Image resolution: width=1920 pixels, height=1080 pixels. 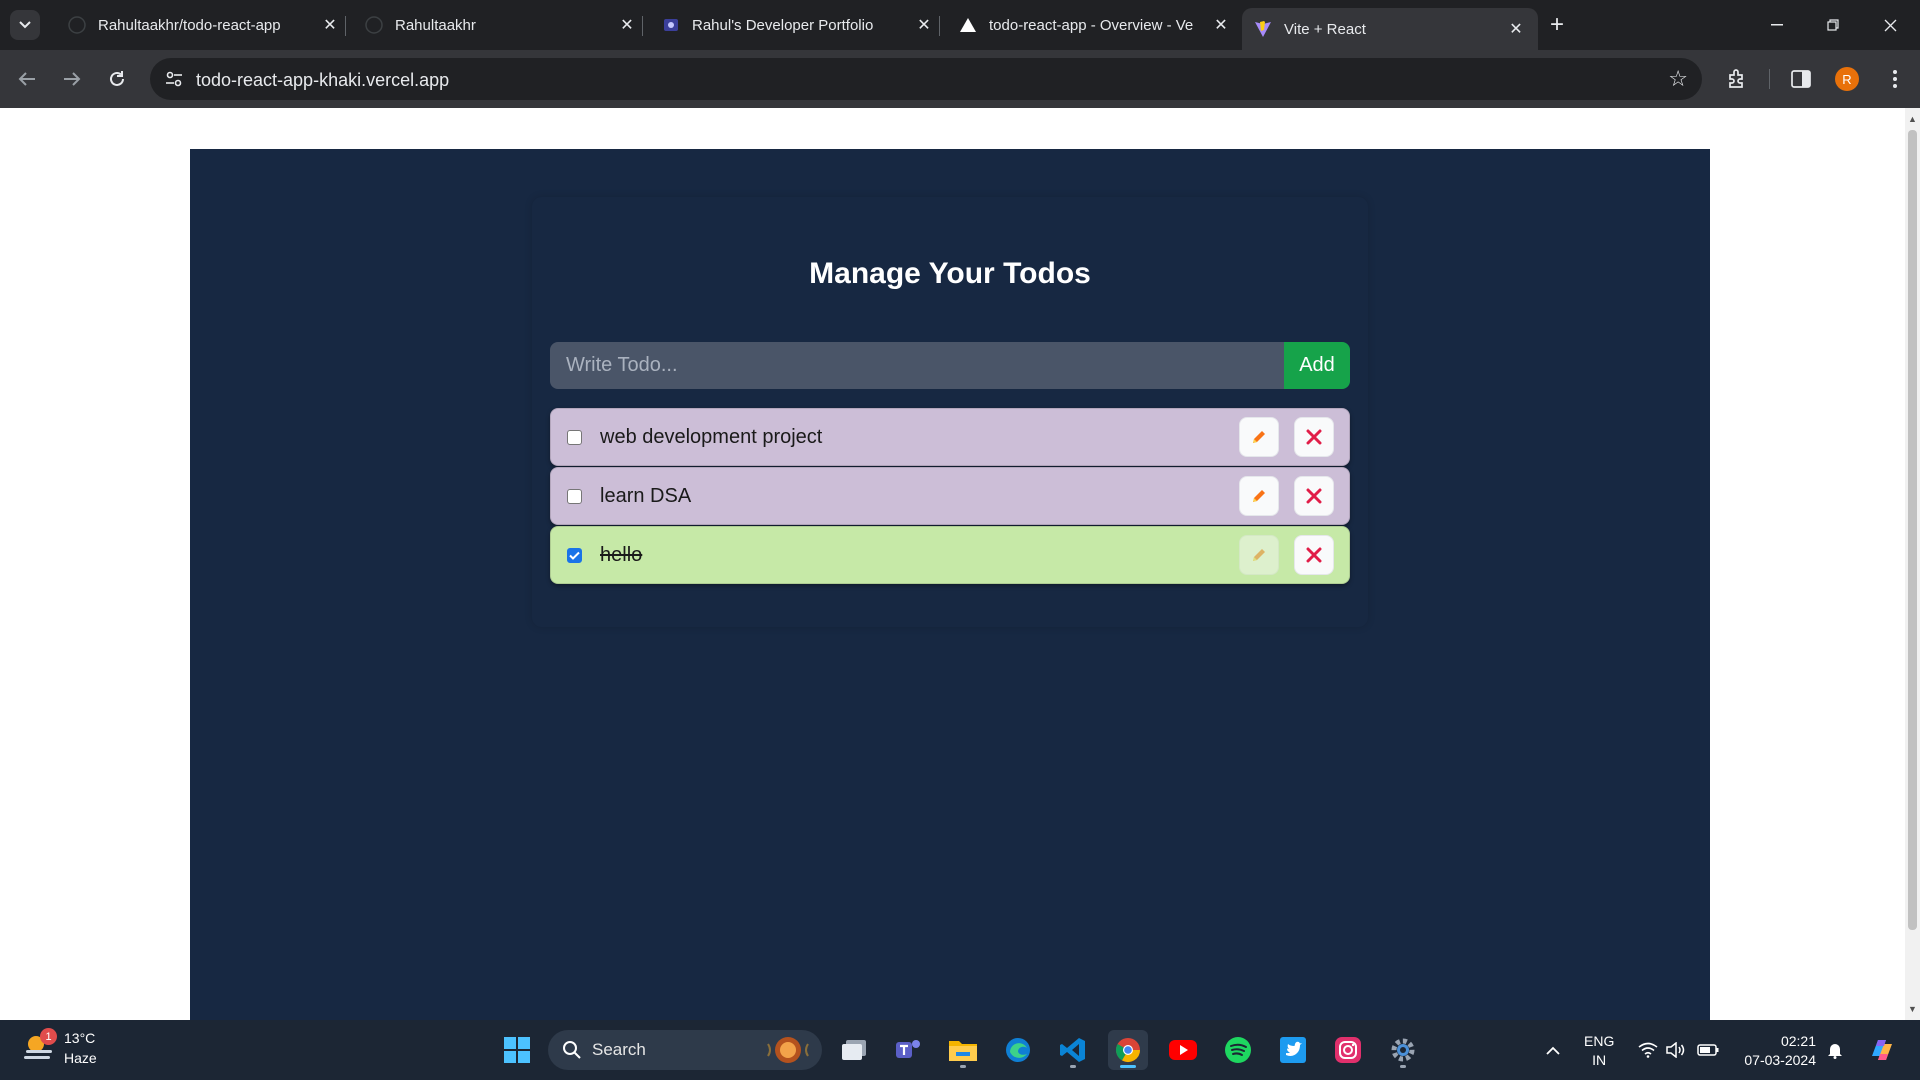 What do you see at coordinates (1912, 119) in the screenshot?
I see `scroll-up-arrow-icon: ▲` at bounding box center [1912, 119].